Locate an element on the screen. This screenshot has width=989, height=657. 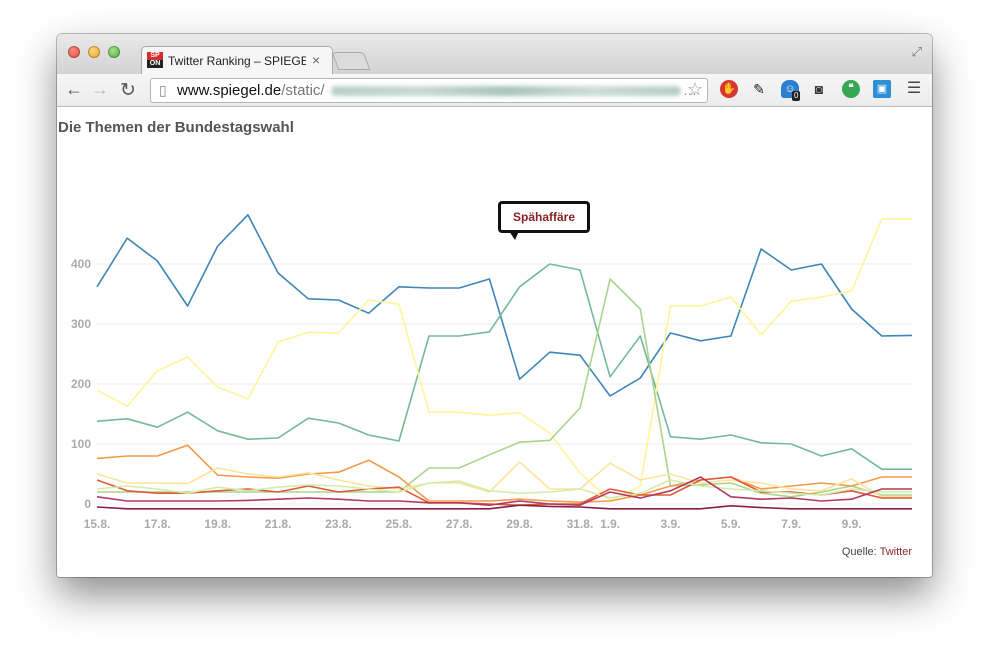
url-host: www.spiegel.de is located at coordinates (229, 90).